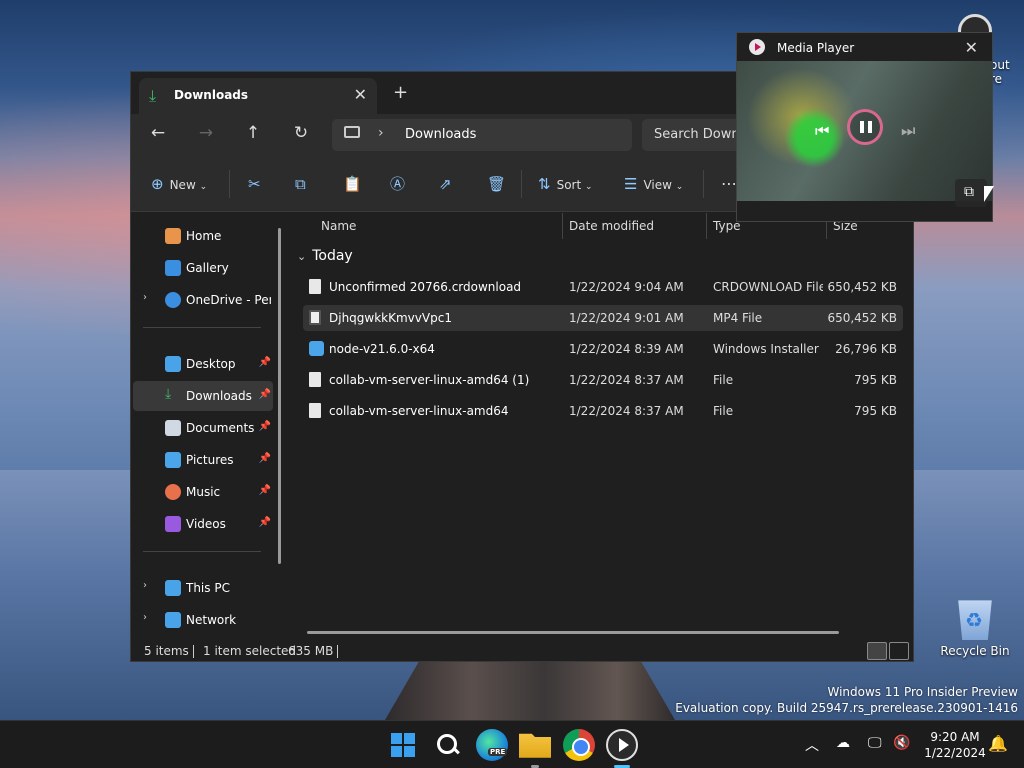 The height and width of the screenshot is (768, 1024). I want to click on sidebar-item-this-pc: › This PC, so click(203, 588).